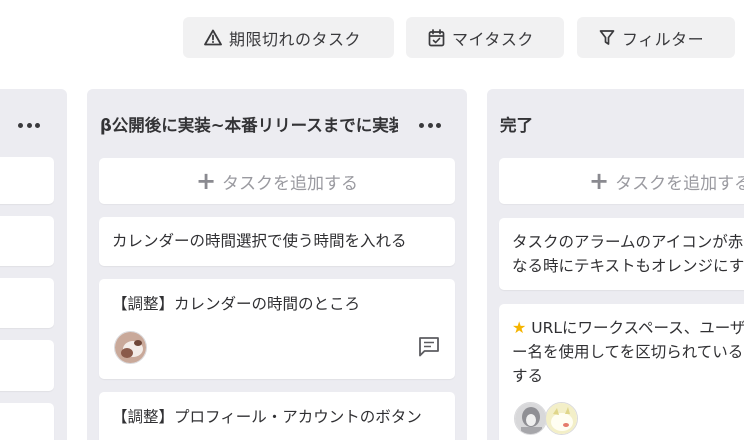 The width and height of the screenshot is (744, 440). Describe the element at coordinates (607, 37) in the screenshot. I see `filter-funnel-icon` at that location.